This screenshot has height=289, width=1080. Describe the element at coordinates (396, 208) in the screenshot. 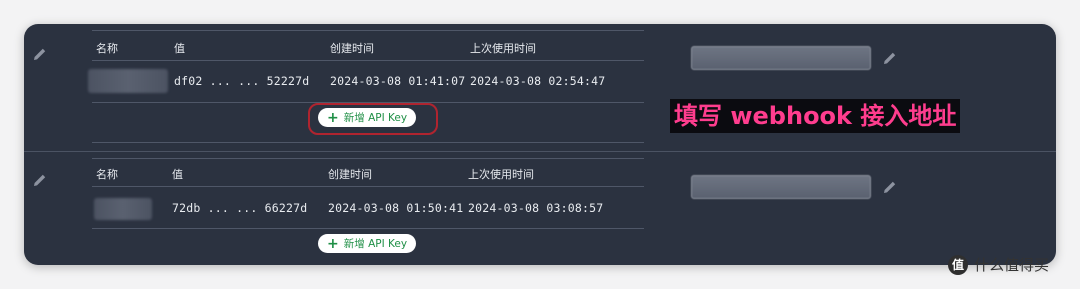

I see `created-time: 2024-03-08 01:50:41` at that location.